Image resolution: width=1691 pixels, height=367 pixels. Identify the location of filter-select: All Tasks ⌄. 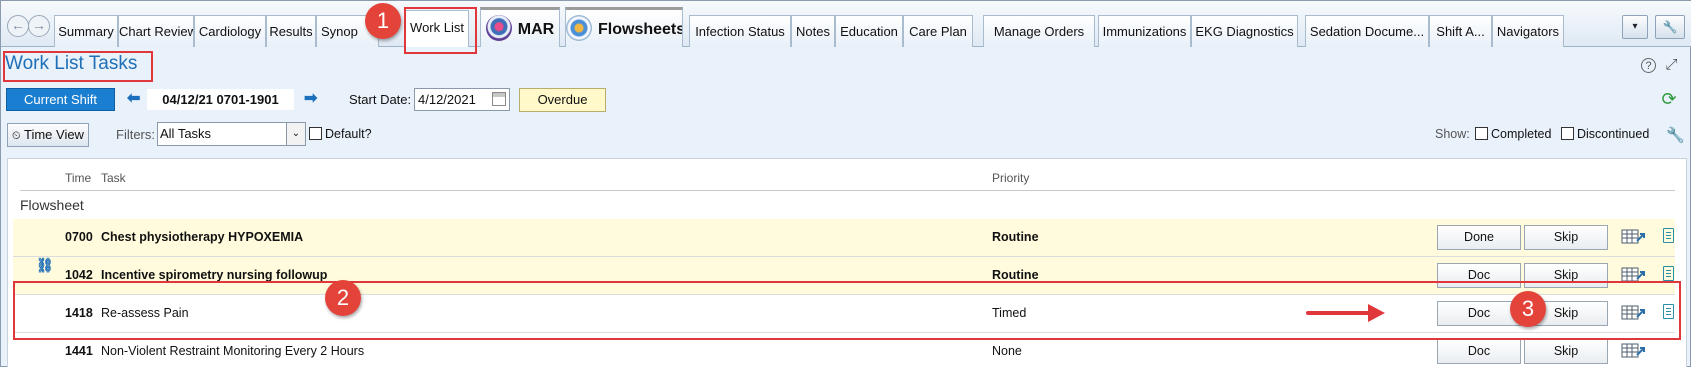
(231, 134).